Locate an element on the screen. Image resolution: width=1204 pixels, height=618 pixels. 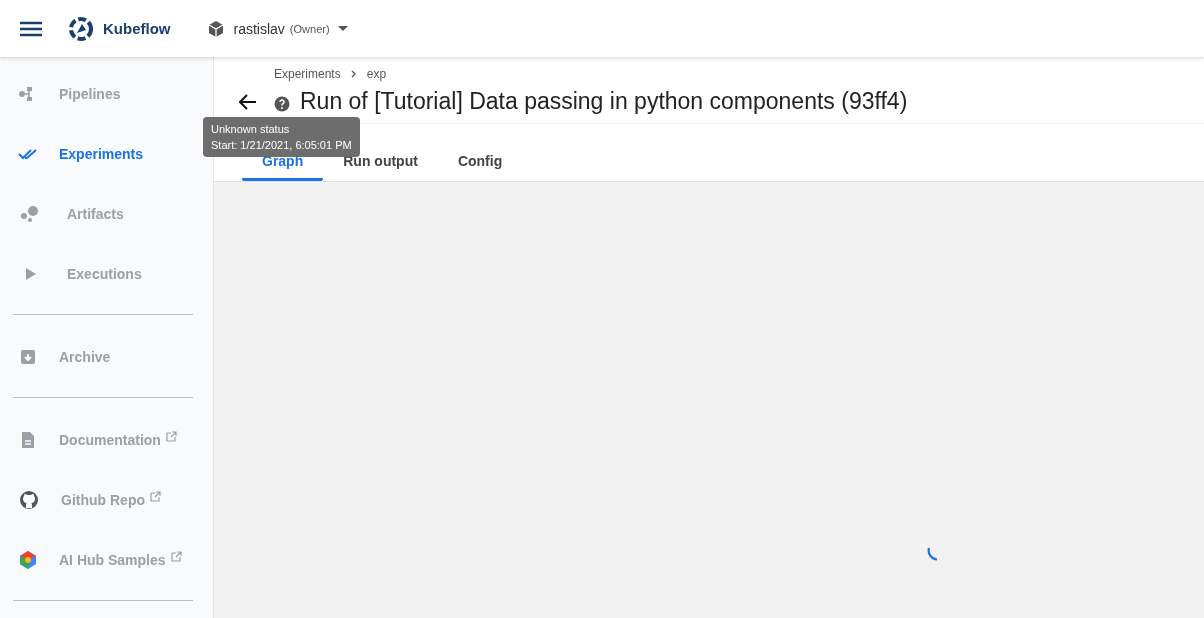
help-status-icon is located at coordinates (282, 103).